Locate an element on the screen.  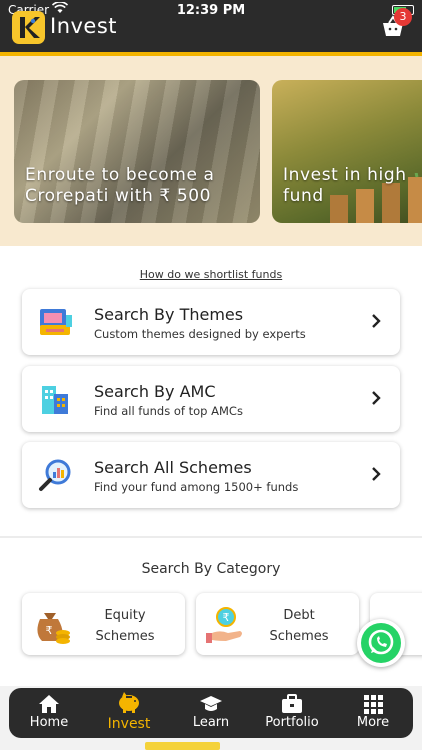
nav-learn: Learn is located at coordinates (211, 713).